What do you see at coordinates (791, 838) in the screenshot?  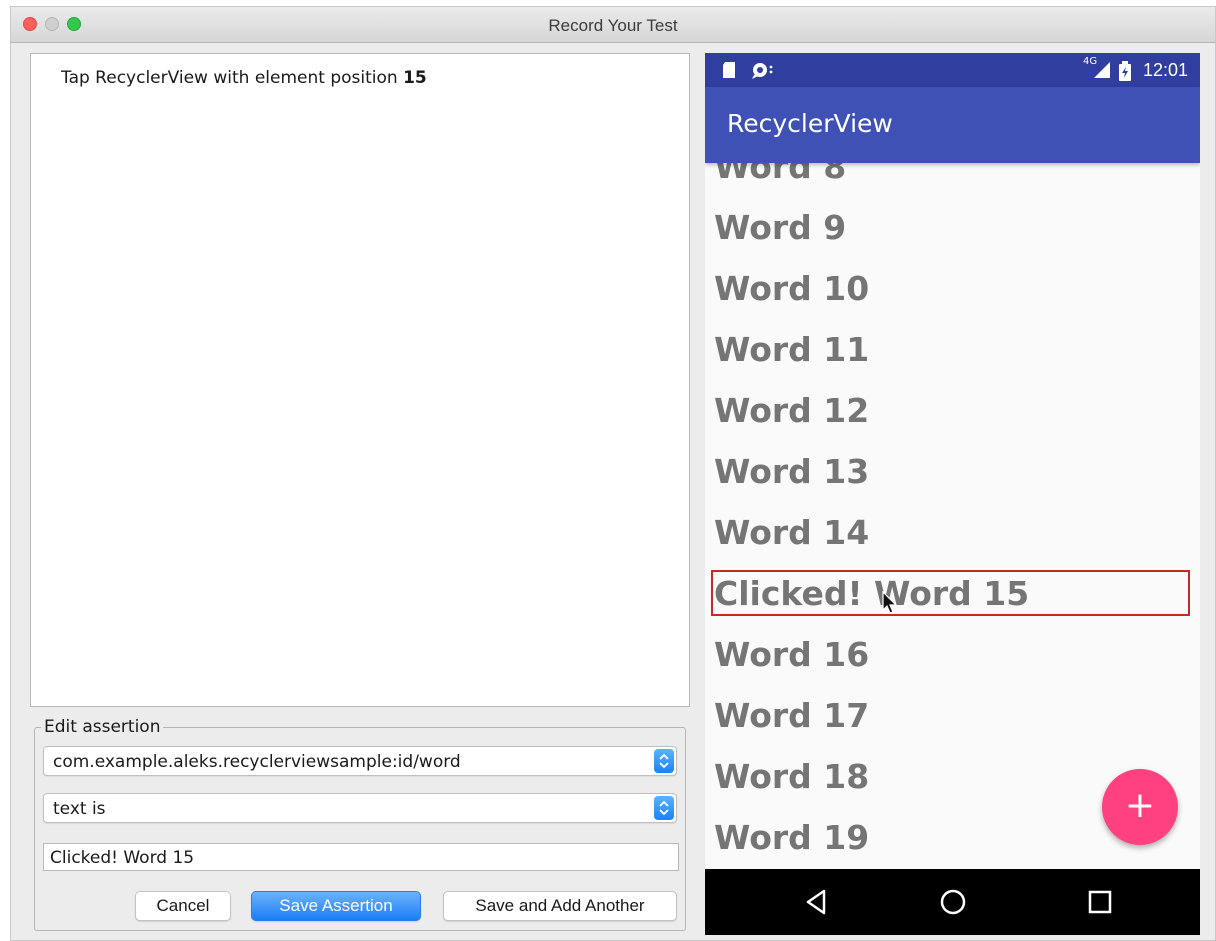 I see `list-item: Word 19` at bounding box center [791, 838].